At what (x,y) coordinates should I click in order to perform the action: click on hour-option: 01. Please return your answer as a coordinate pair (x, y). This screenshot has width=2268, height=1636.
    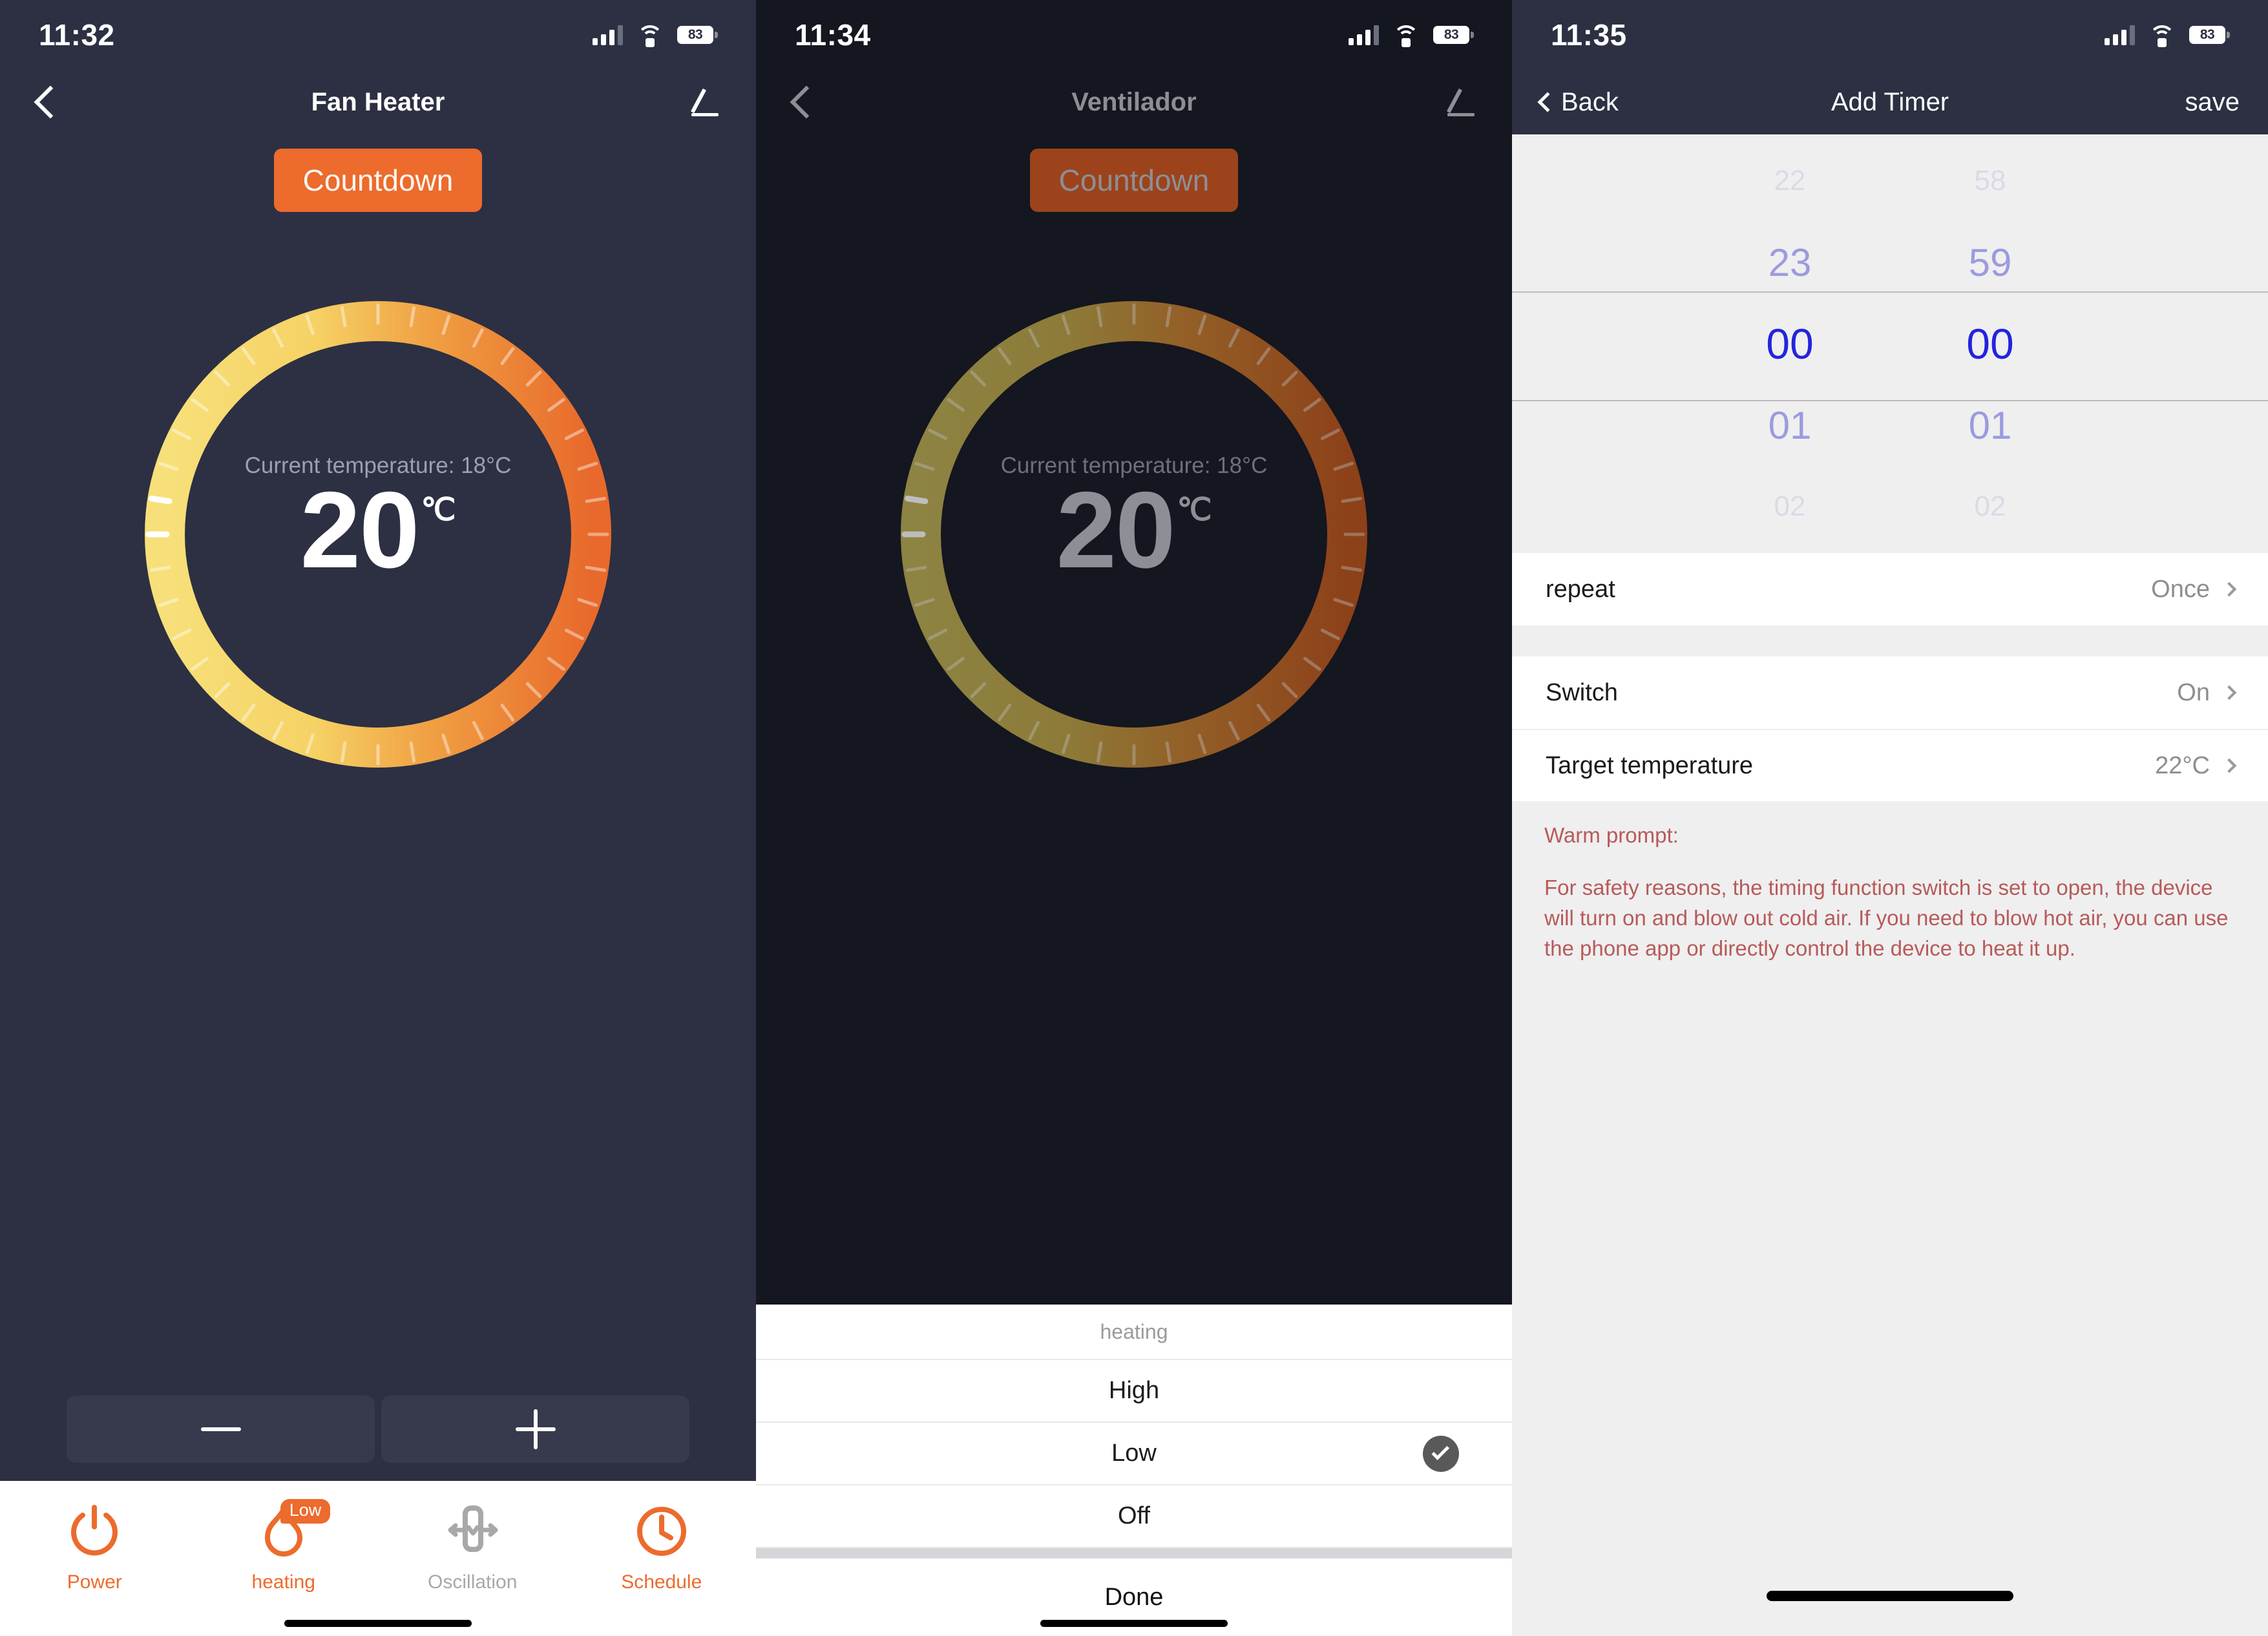
    Looking at the image, I should click on (1791, 425).